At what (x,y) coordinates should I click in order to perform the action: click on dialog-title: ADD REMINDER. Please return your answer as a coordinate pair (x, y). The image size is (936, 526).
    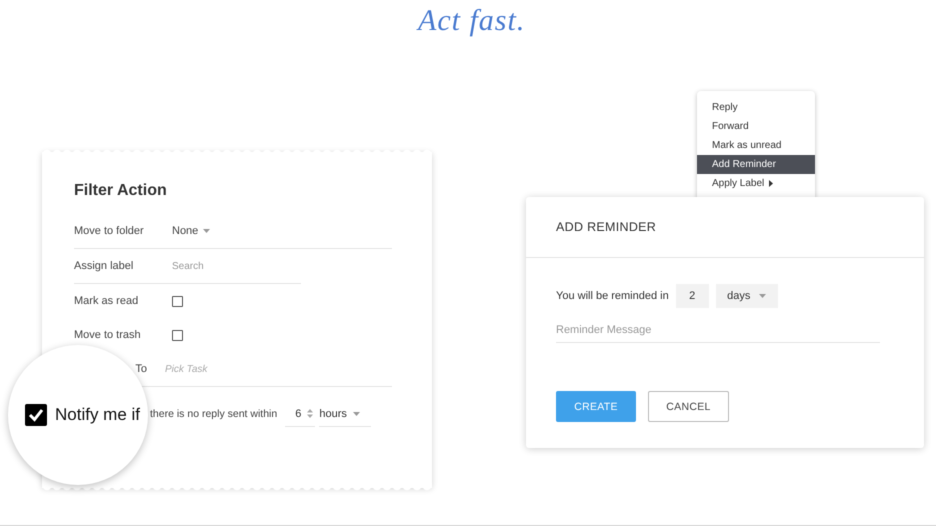
    Looking at the image, I should click on (606, 227).